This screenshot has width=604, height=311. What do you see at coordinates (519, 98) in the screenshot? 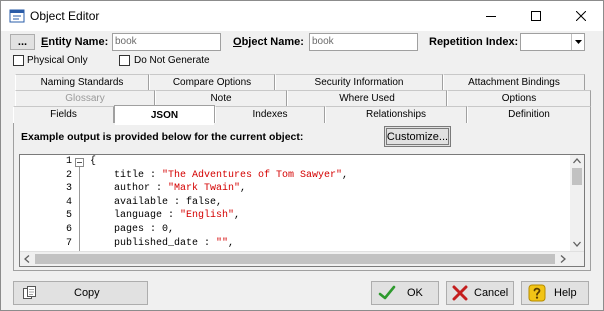
I see `tab-options: Options` at bounding box center [519, 98].